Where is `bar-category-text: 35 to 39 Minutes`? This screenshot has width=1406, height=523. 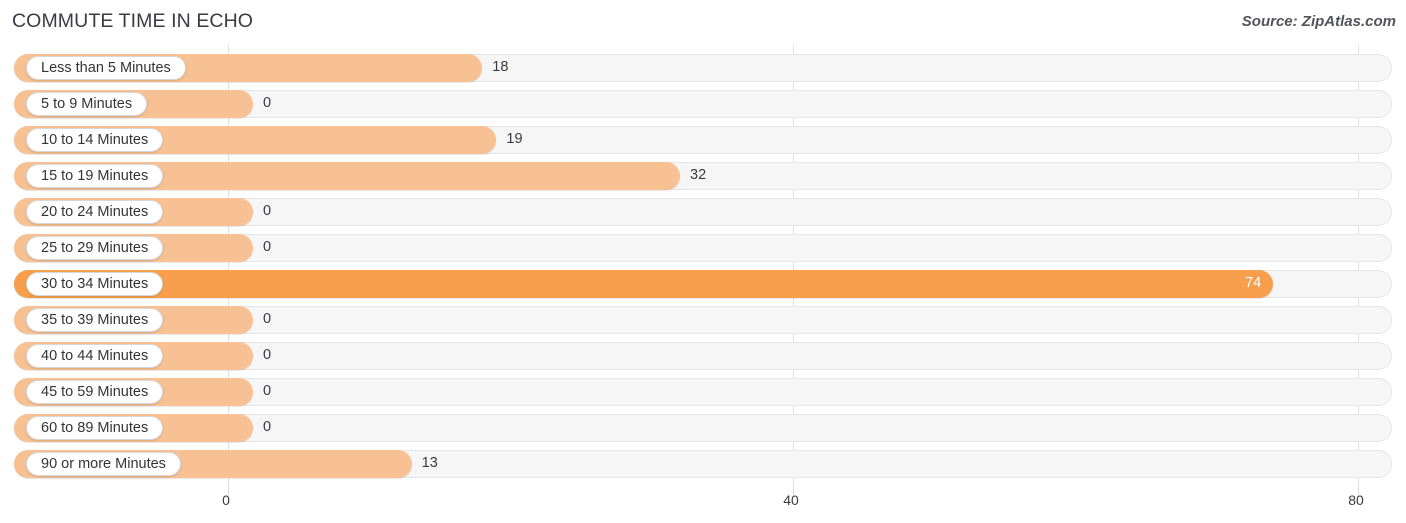 bar-category-text: 35 to 39 Minutes is located at coordinates (95, 319).